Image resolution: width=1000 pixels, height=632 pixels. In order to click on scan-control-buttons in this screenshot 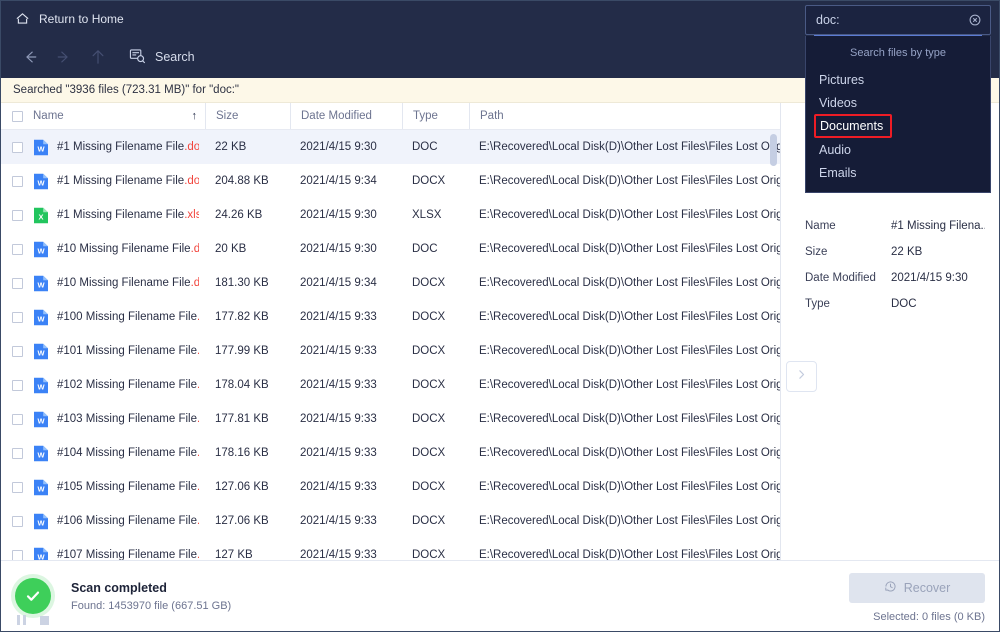, I will do `click(33, 620)`.